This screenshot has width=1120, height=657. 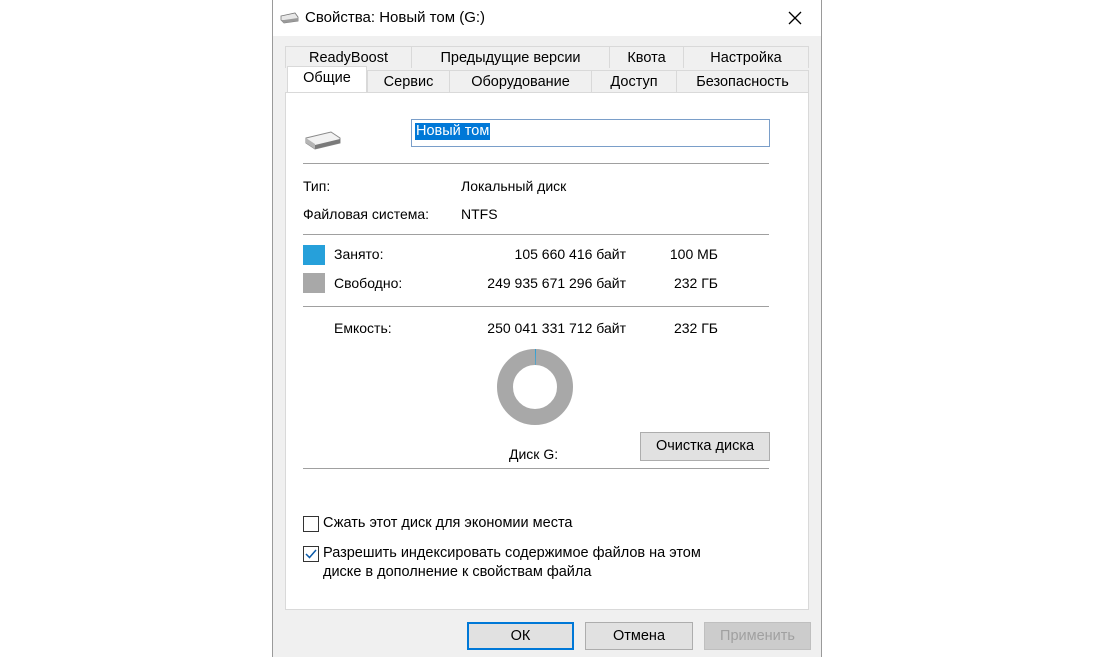 I want to click on free-color-swatch, so click(x=314, y=283).